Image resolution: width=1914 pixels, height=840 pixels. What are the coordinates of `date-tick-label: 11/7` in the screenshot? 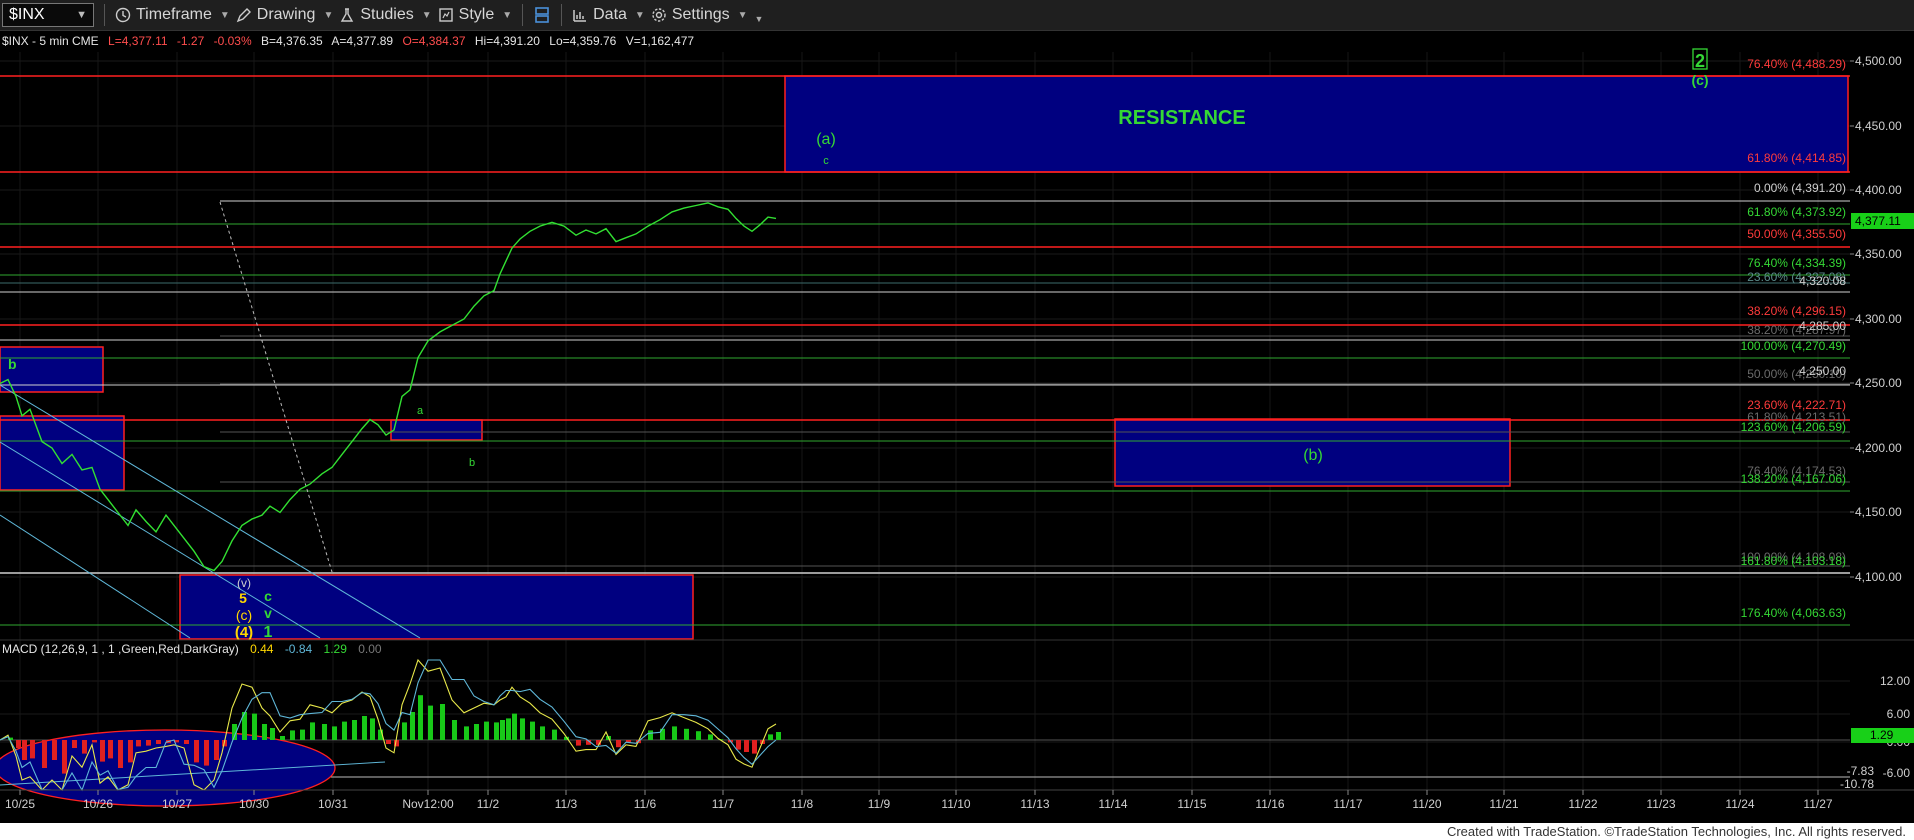 It's located at (723, 804).